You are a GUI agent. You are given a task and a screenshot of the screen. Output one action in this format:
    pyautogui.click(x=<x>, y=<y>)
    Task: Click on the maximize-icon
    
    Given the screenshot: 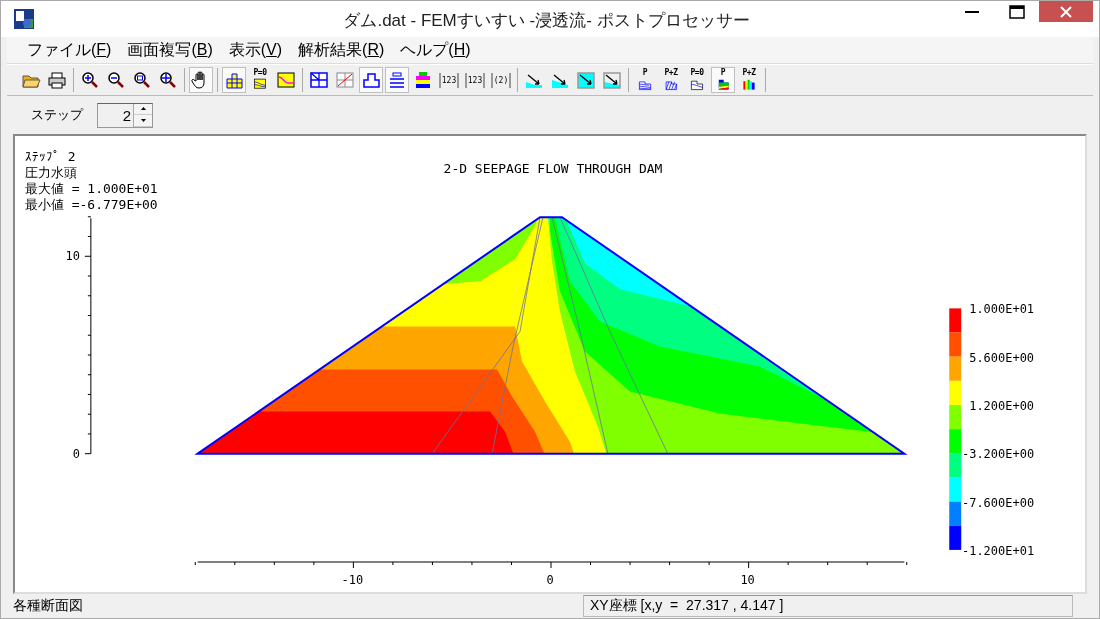 What is the action you would take?
    pyautogui.click(x=1017, y=11)
    